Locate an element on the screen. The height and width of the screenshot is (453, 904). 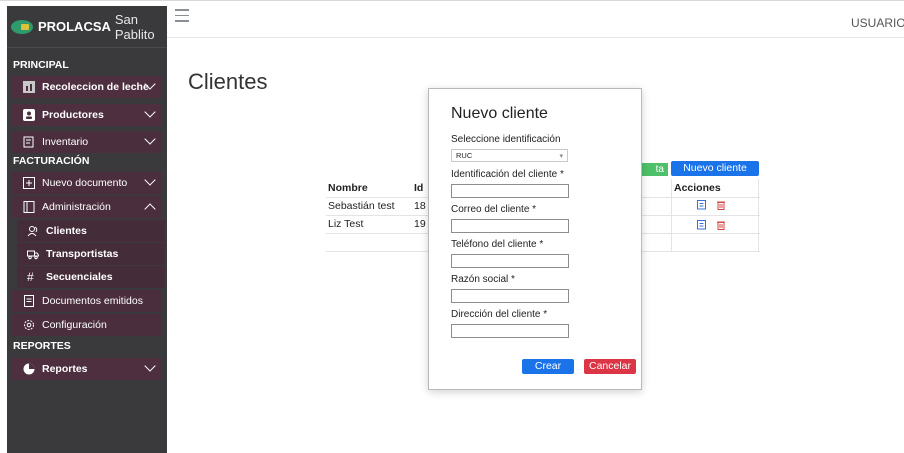
sidebar-item-transportistas: Transportistas is located at coordinates (91, 254).